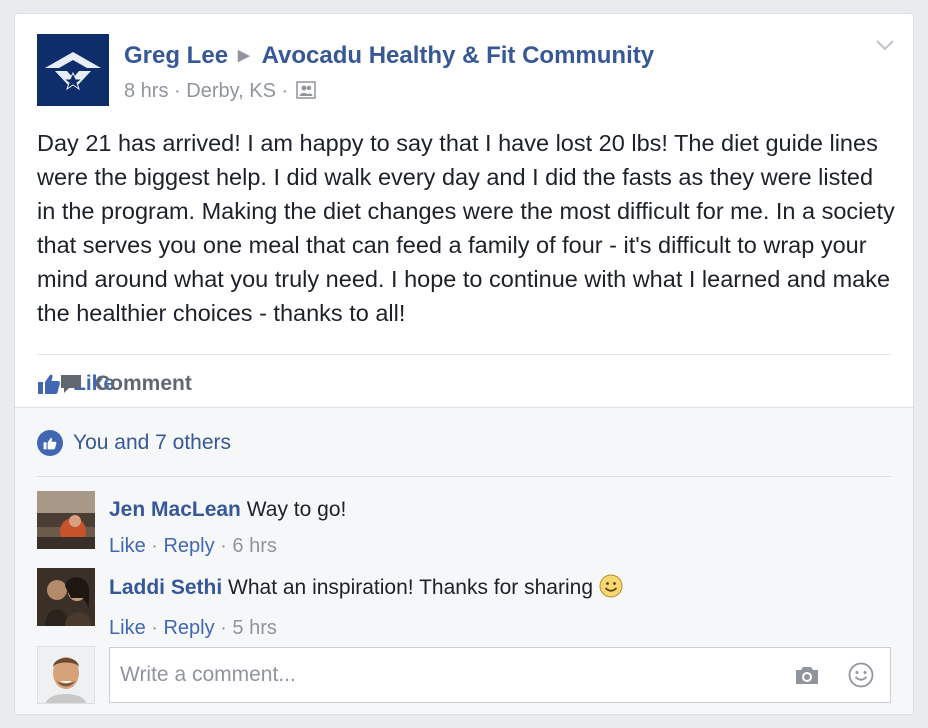 This screenshot has width=928, height=728. What do you see at coordinates (175, 509) in the screenshot?
I see `comment-author: Jen MacLean` at bounding box center [175, 509].